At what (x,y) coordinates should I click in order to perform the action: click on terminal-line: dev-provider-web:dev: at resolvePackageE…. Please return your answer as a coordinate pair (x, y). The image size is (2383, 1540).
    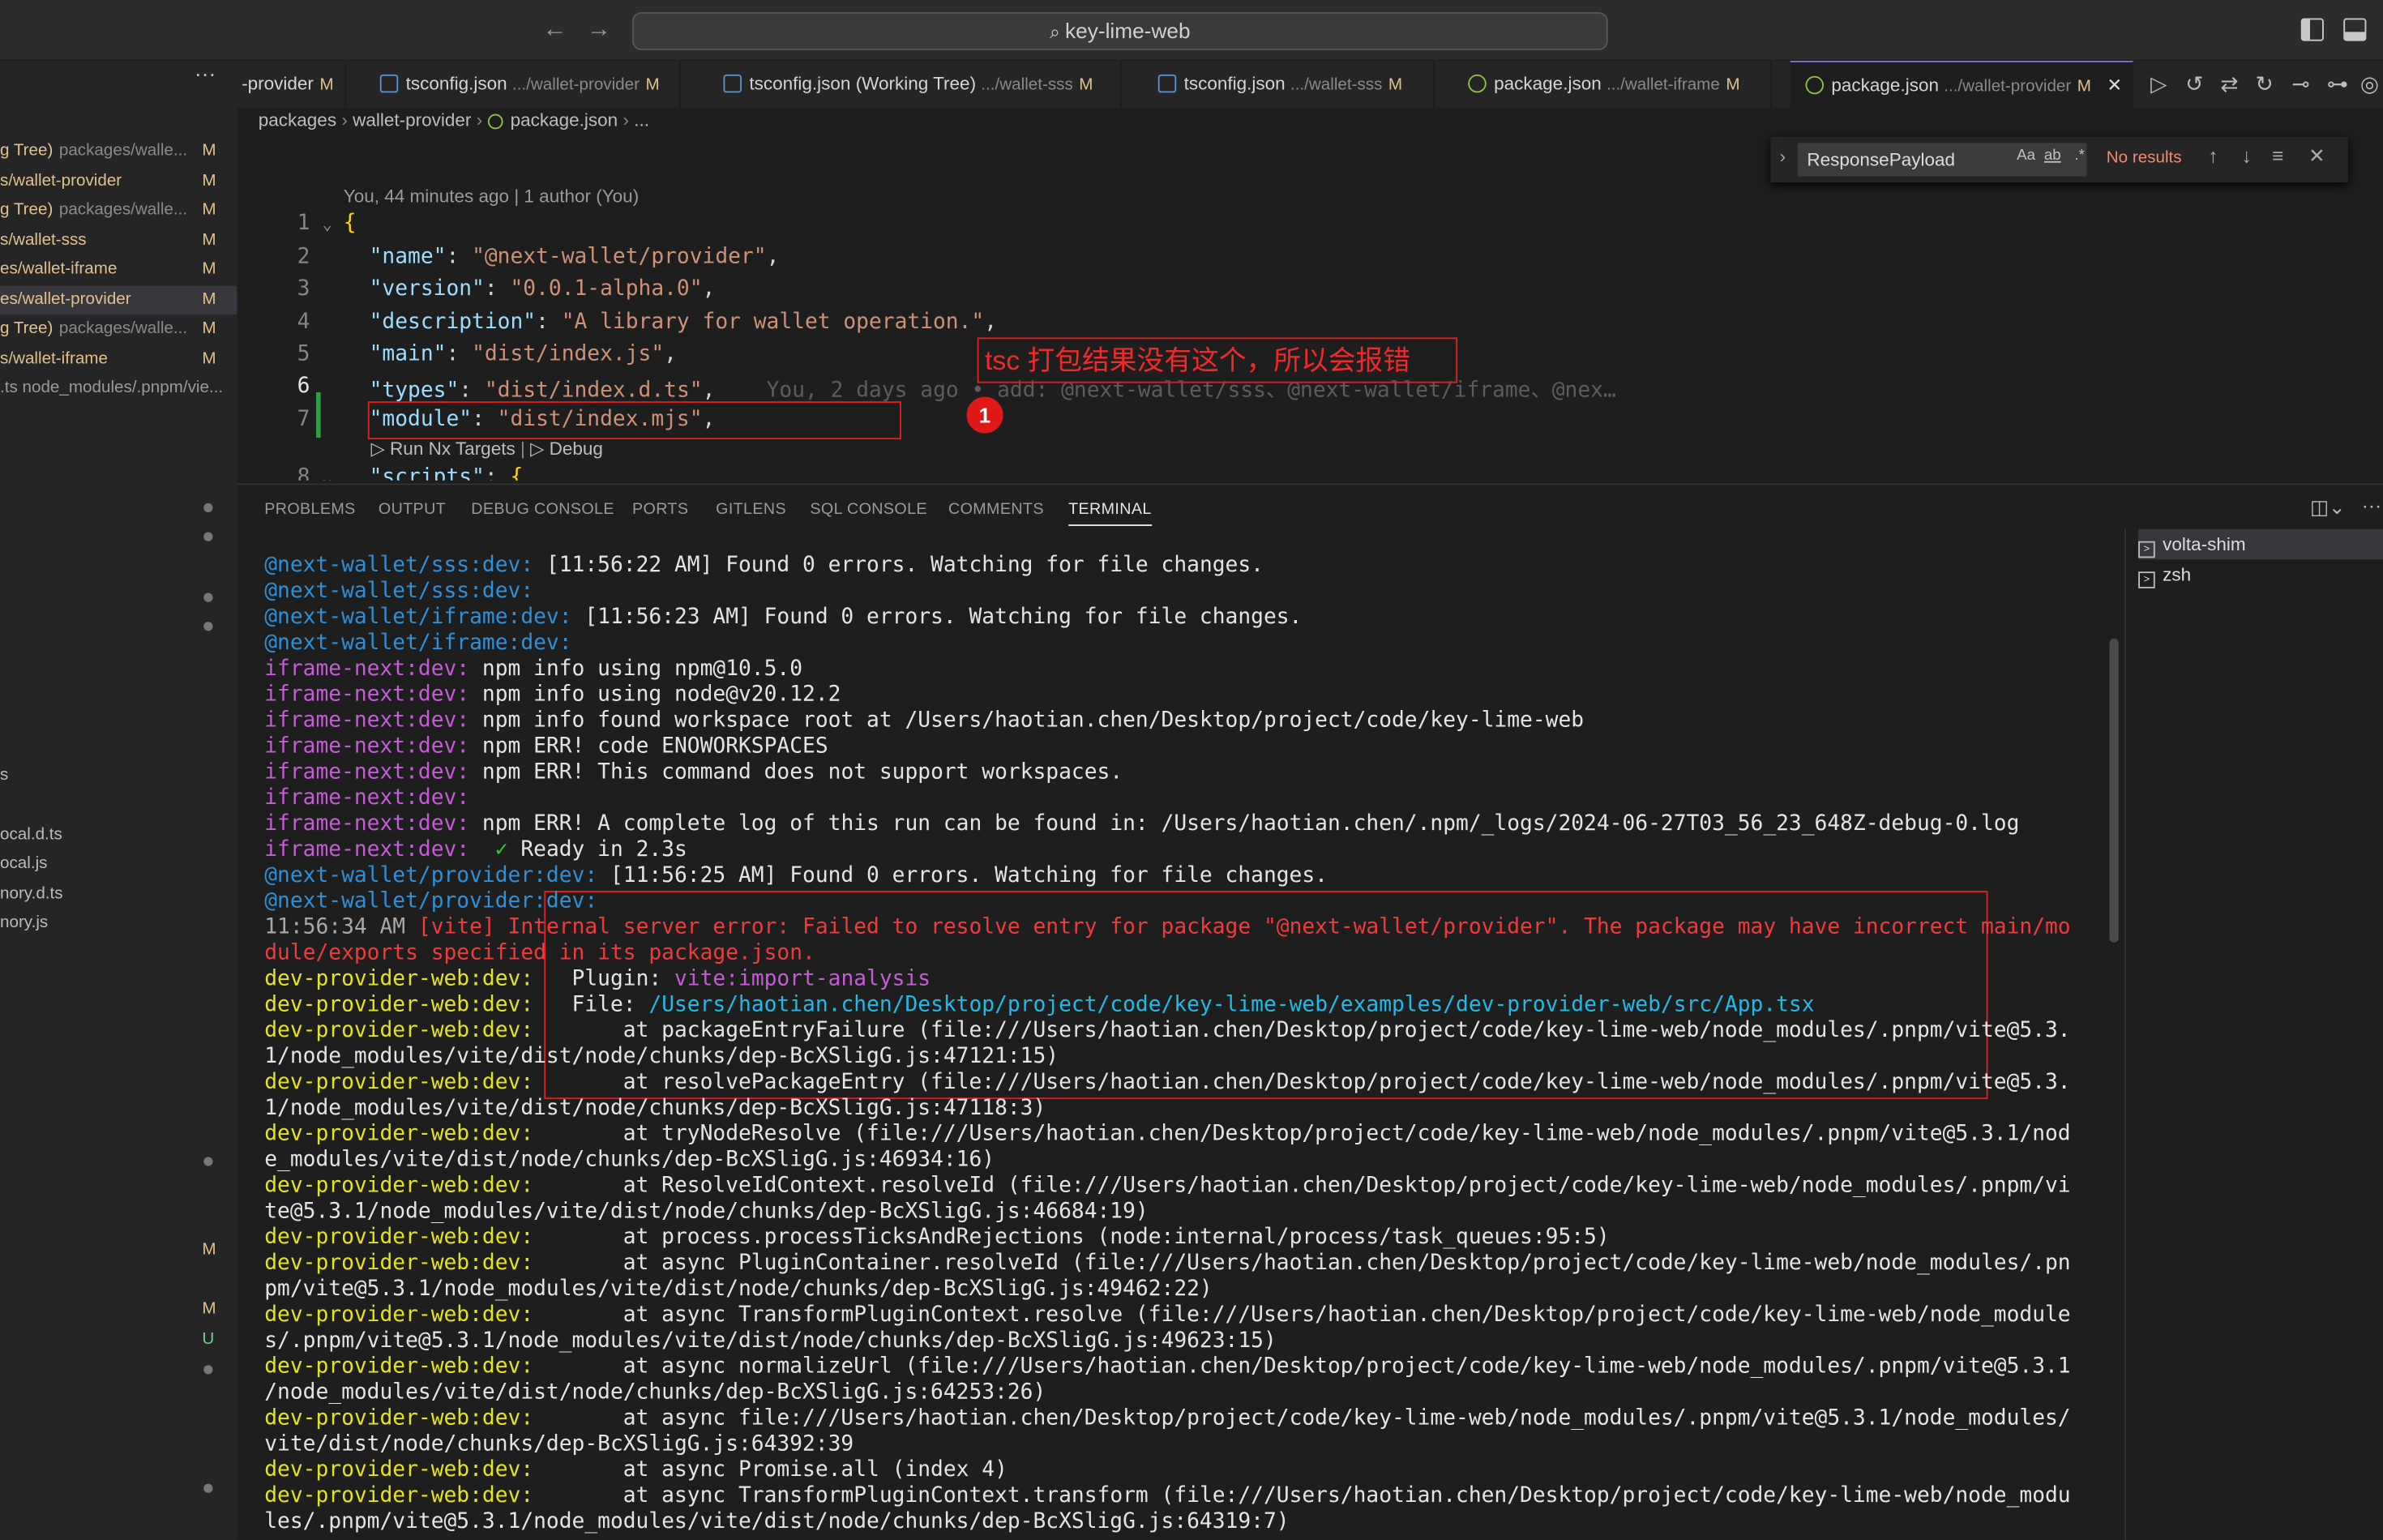
    Looking at the image, I should click on (1188, 1083).